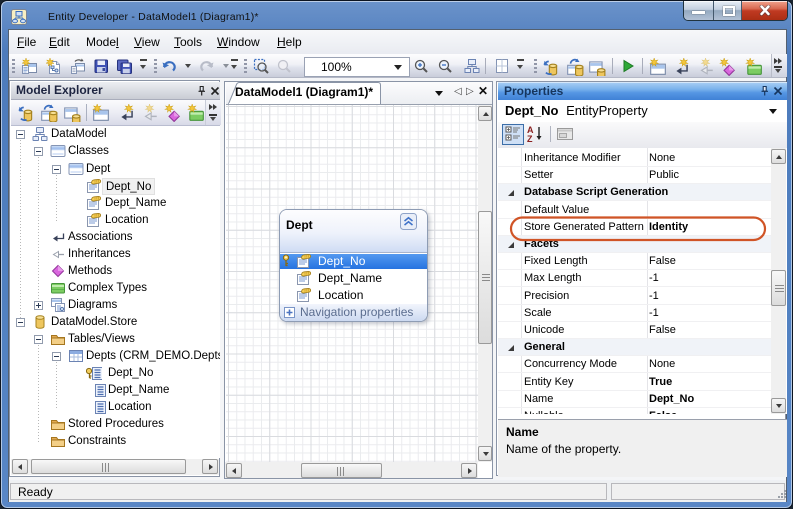  What do you see at coordinates (530, 138) in the screenshot?
I see `svg-text: Z` at bounding box center [530, 138].